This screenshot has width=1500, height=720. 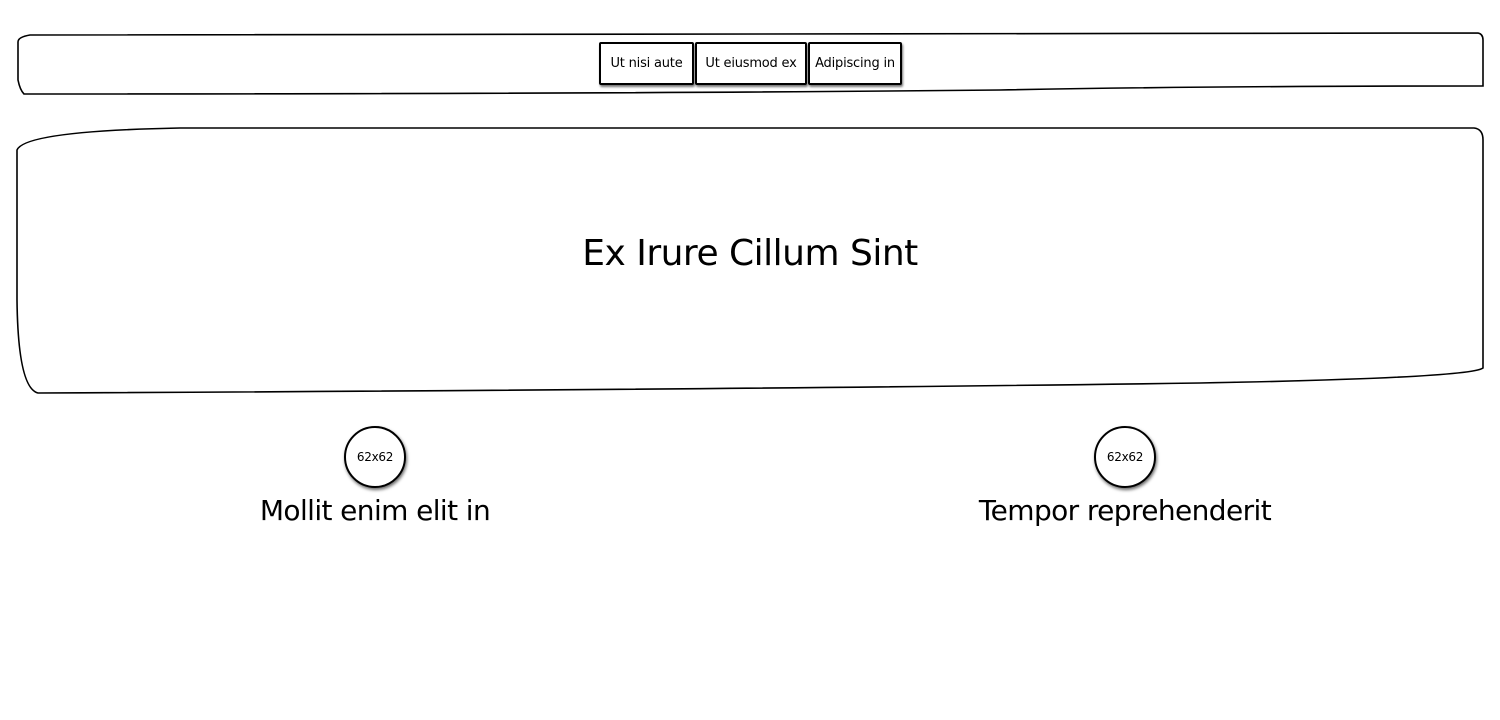 I want to click on feature-title: Mollit enim elit in, so click(x=375, y=510).